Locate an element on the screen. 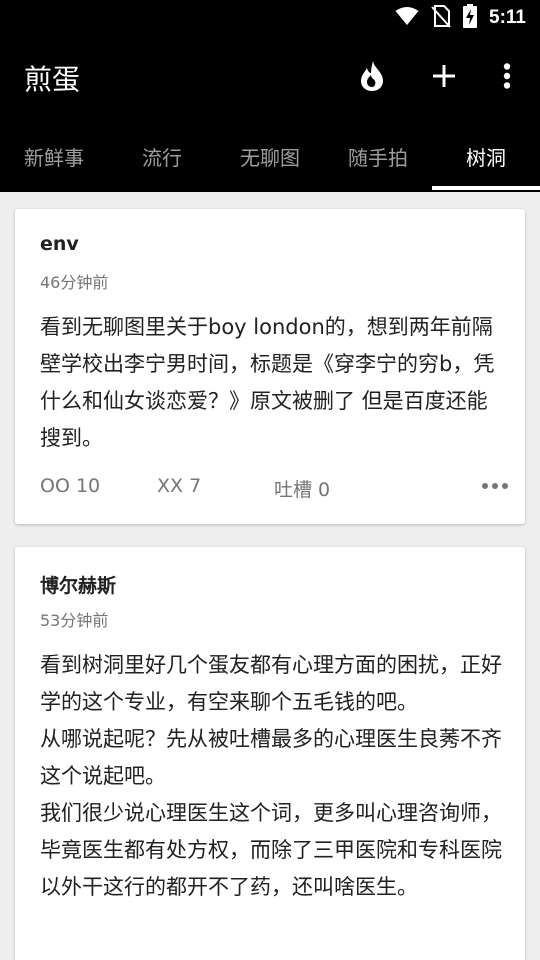 The height and width of the screenshot is (960, 540). no-sim-icon is located at coordinates (441, 18).